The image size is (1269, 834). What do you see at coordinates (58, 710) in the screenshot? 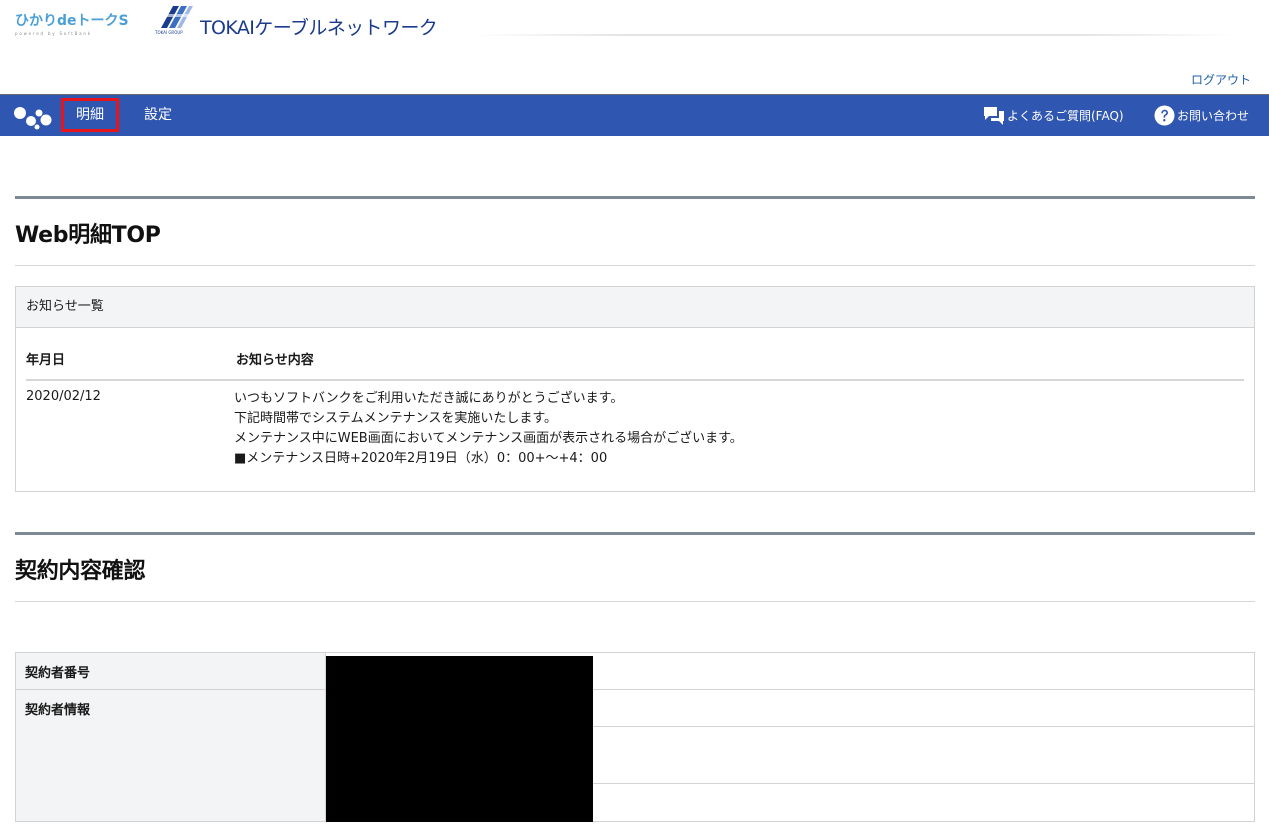
I see `contract-info-label: 契約者情報` at bounding box center [58, 710].